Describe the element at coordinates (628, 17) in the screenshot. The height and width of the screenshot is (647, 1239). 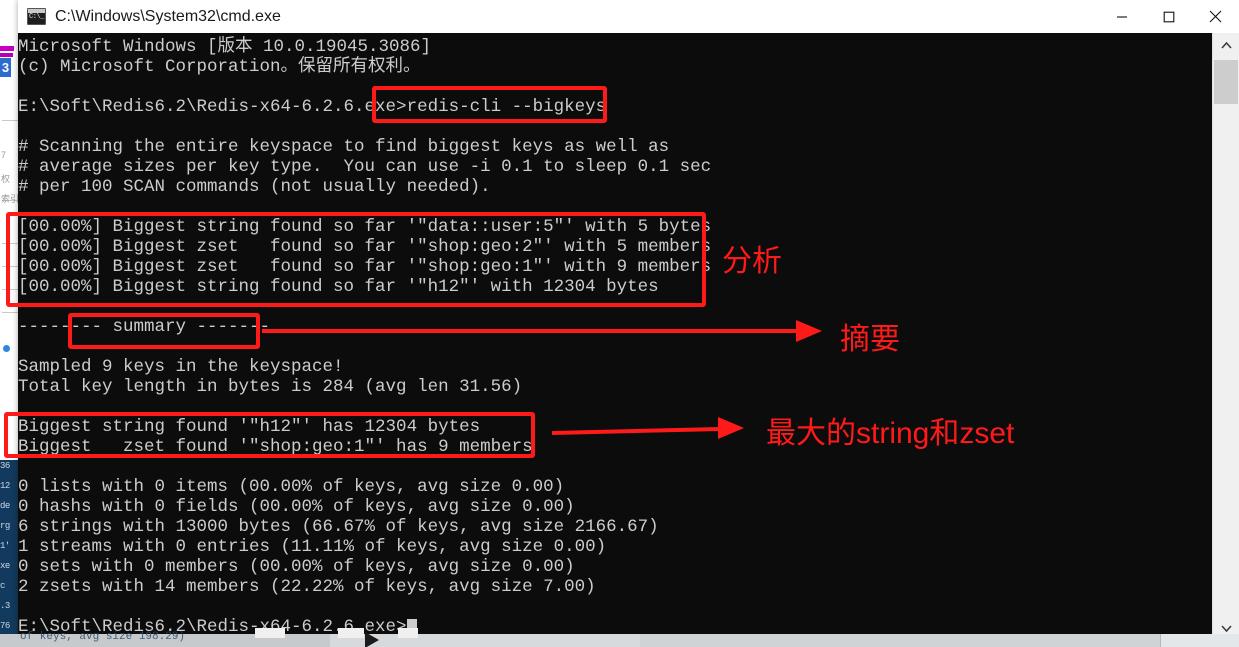
I see `title-bar: C:\_ C:\Windows\System32\cmd.exe` at that location.